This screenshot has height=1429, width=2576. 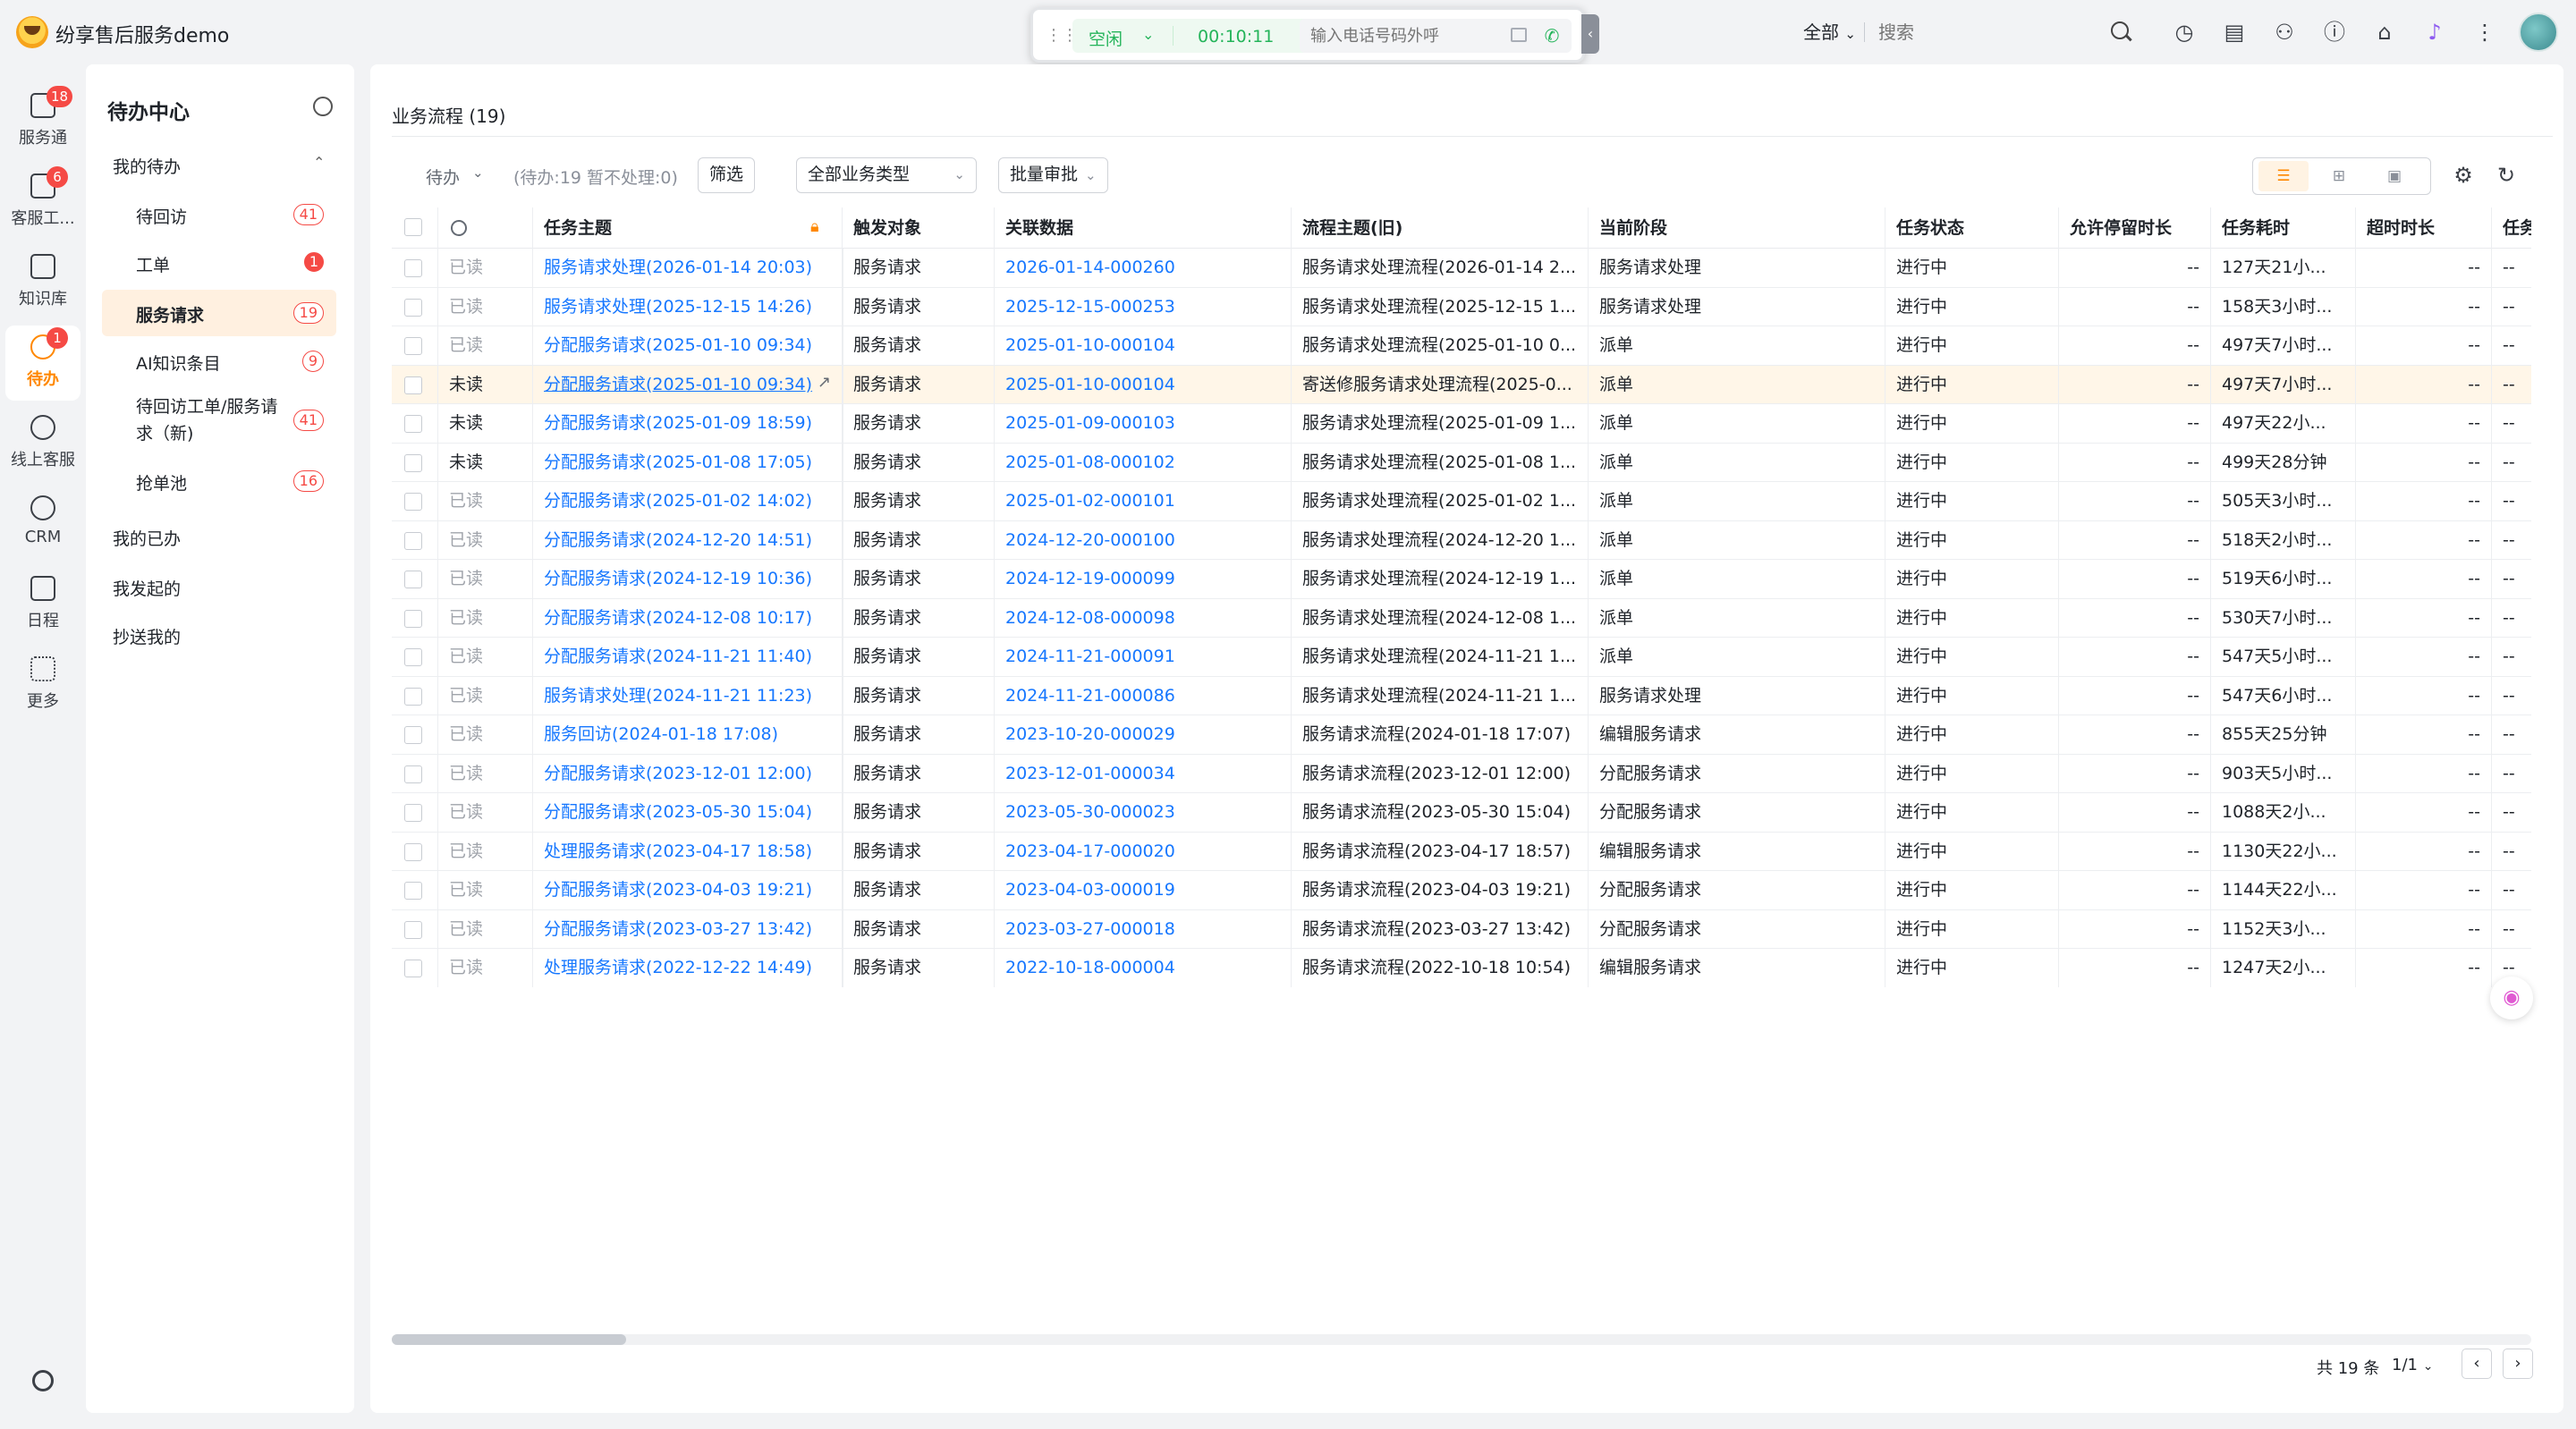 What do you see at coordinates (2506, 175) in the screenshot?
I see `refresh-icon: ↻` at bounding box center [2506, 175].